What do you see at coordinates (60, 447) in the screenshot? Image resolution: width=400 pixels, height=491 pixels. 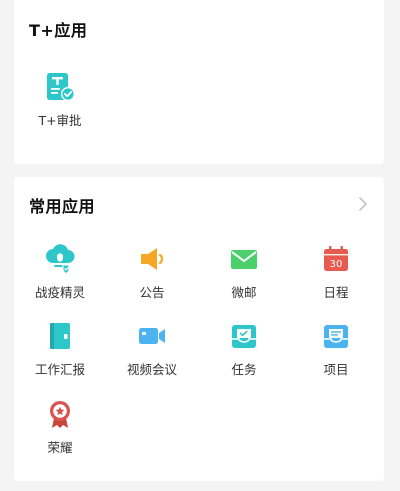 I see `app-label: 荣耀` at bounding box center [60, 447].